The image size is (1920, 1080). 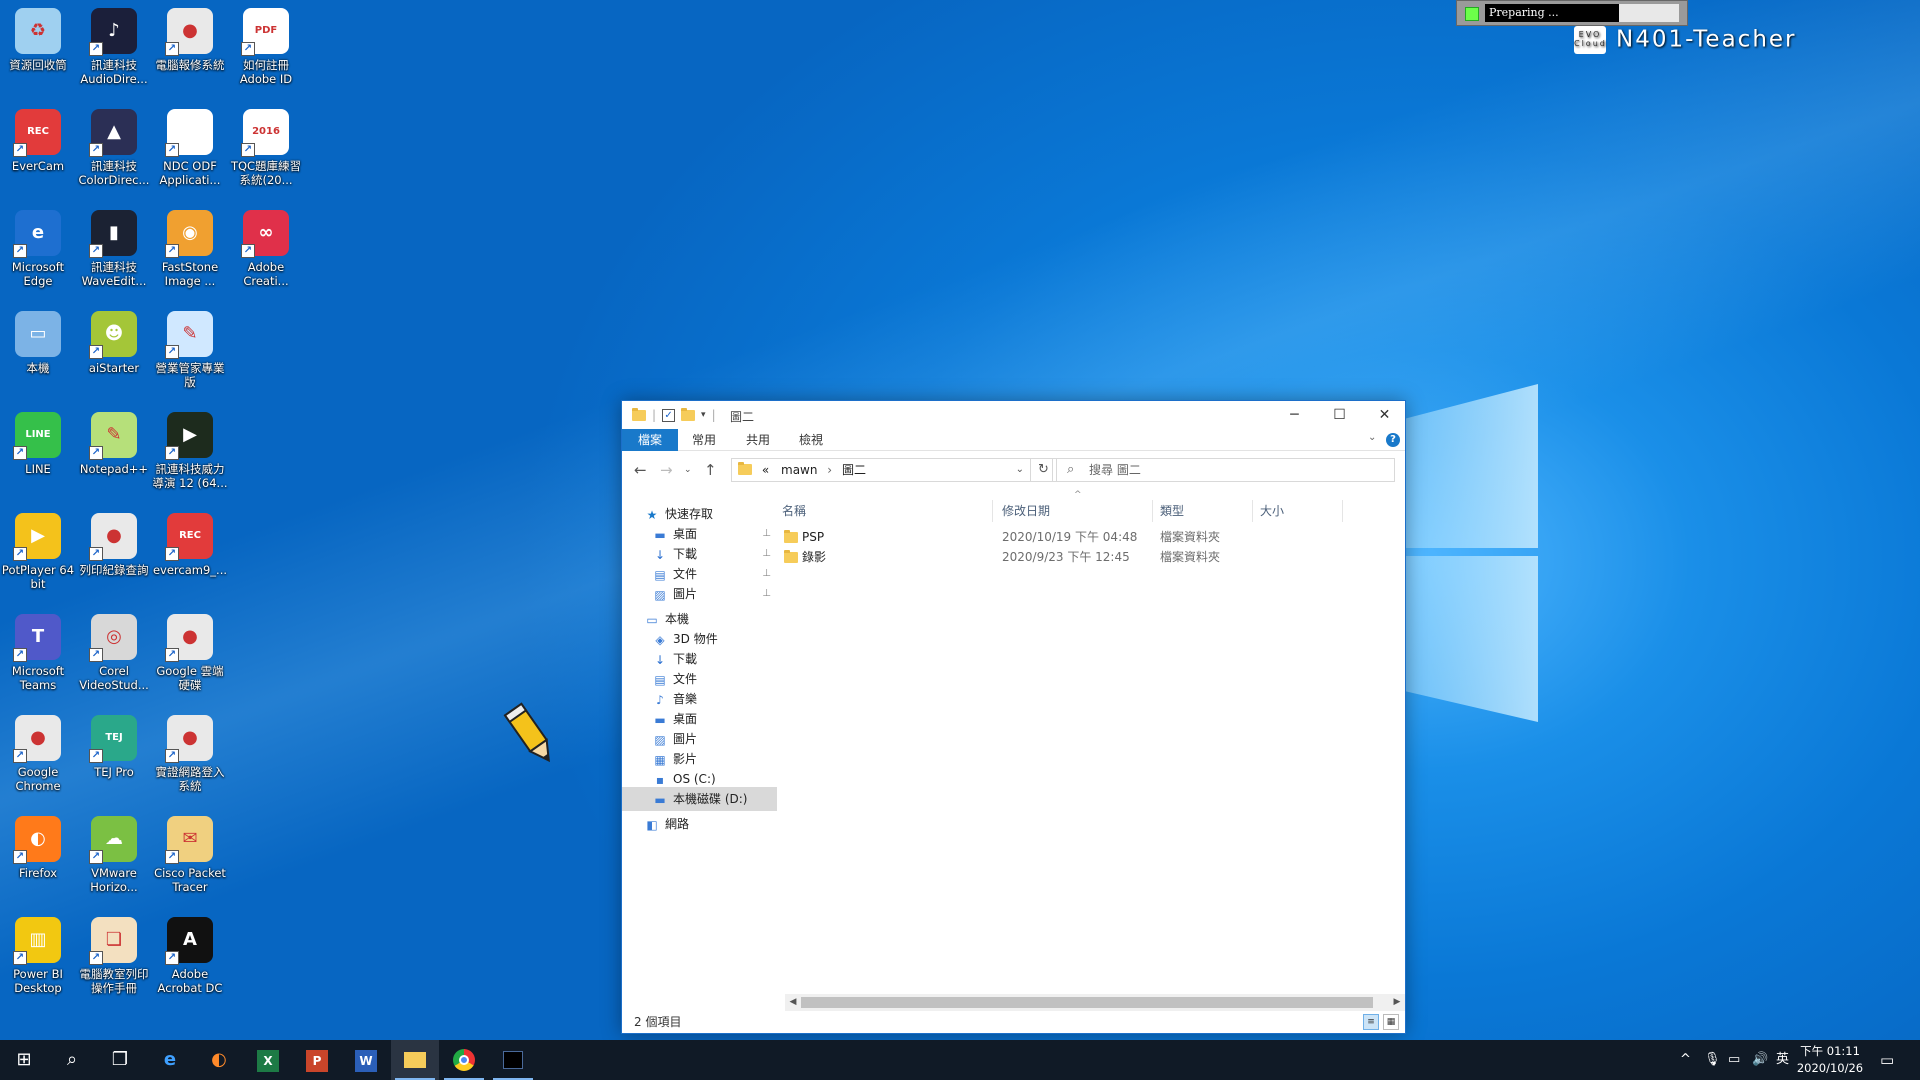 What do you see at coordinates (38, 457) in the screenshot?
I see `desktop-icon: LINE ↗ LINE` at bounding box center [38, 457].